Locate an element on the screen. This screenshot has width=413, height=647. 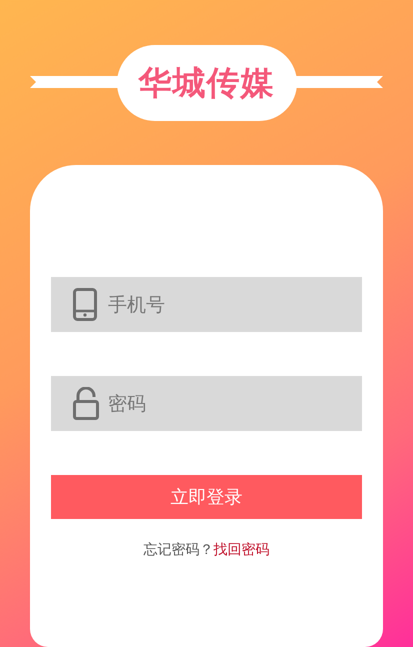
brand-logo: 华城传媒 is located at coordinates (206, 83).